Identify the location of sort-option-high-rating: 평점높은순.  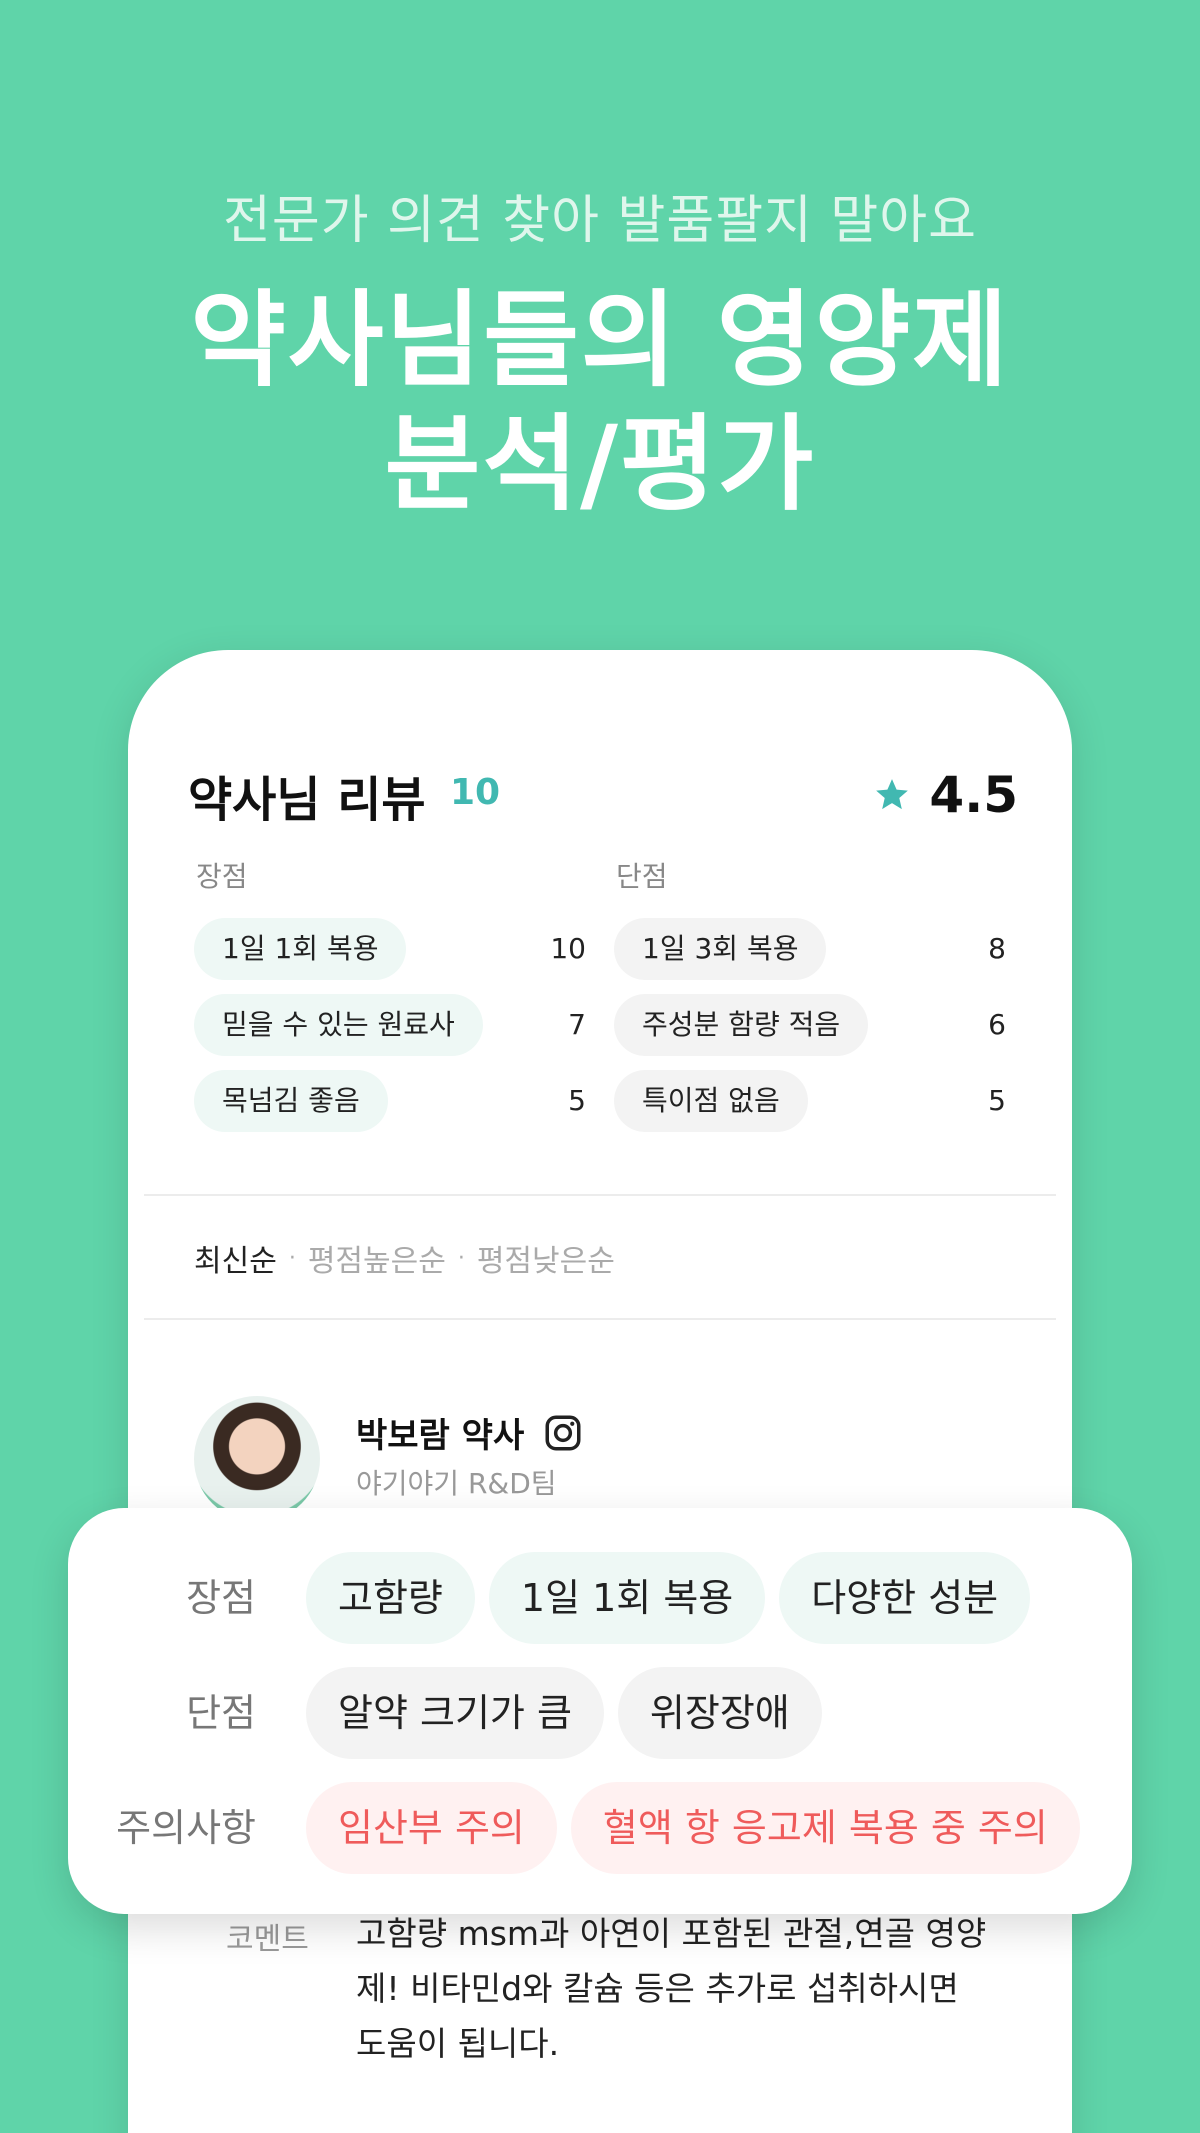
(377, 1258).